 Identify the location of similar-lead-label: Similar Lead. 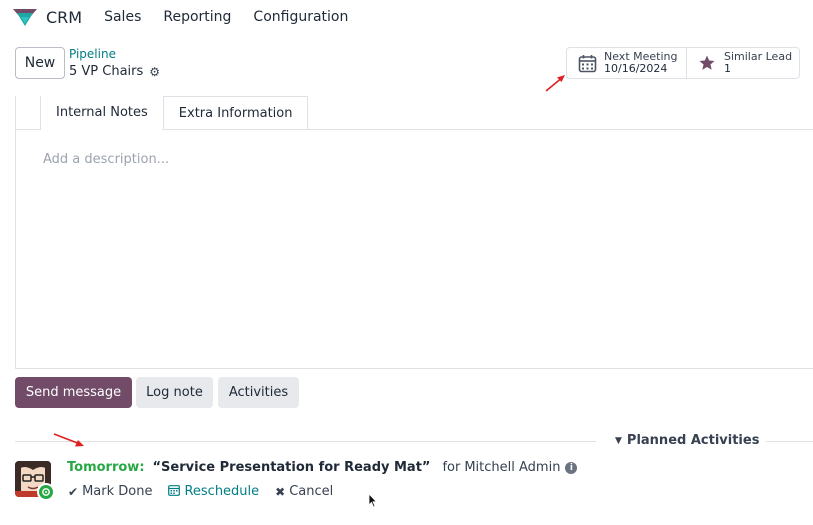
(758, 56).